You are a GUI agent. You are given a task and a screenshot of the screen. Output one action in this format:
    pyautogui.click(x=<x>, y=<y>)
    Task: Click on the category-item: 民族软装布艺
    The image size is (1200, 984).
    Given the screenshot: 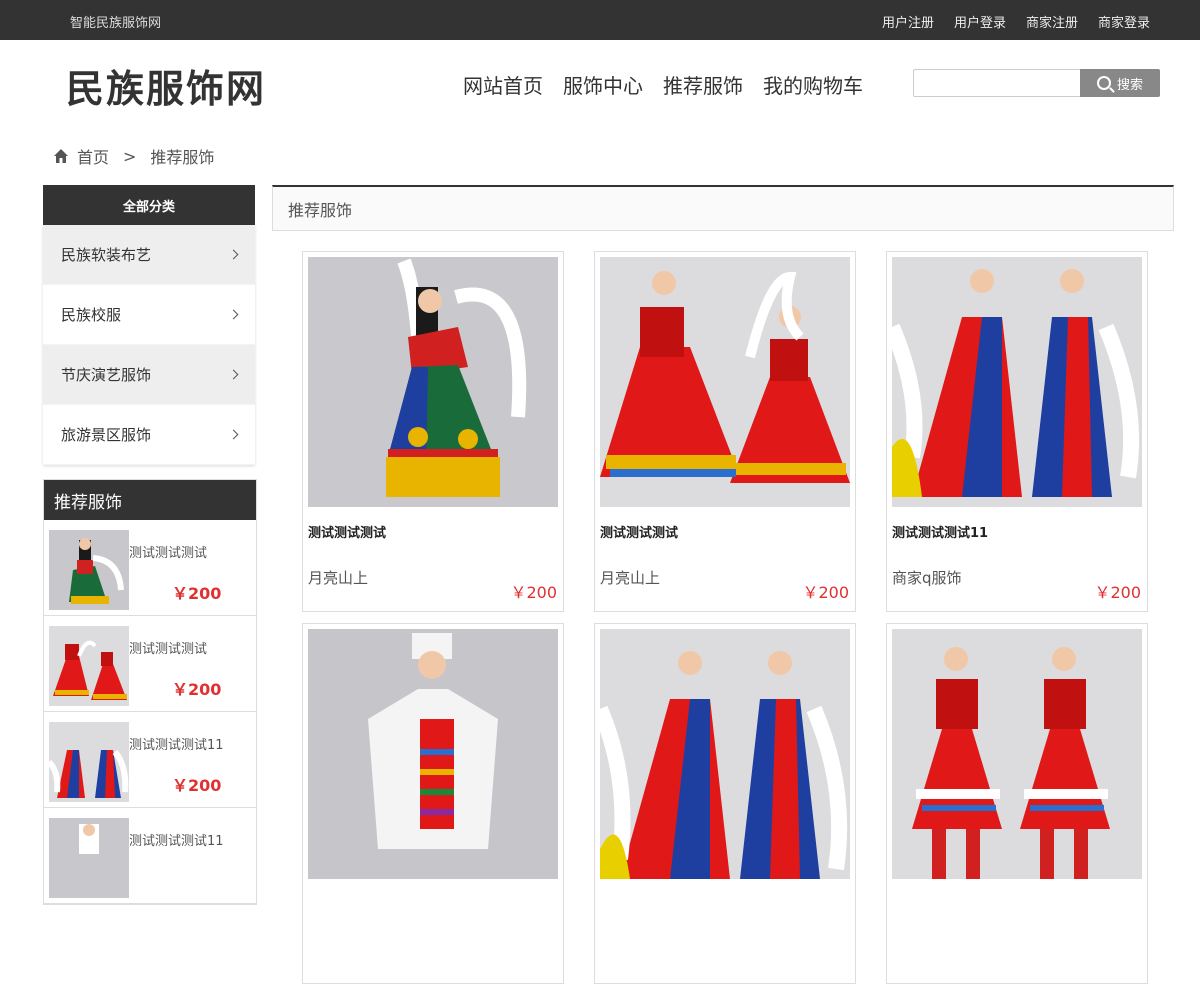 What is the action you would take?
    pyautogui.click(x=149, y=255)
    